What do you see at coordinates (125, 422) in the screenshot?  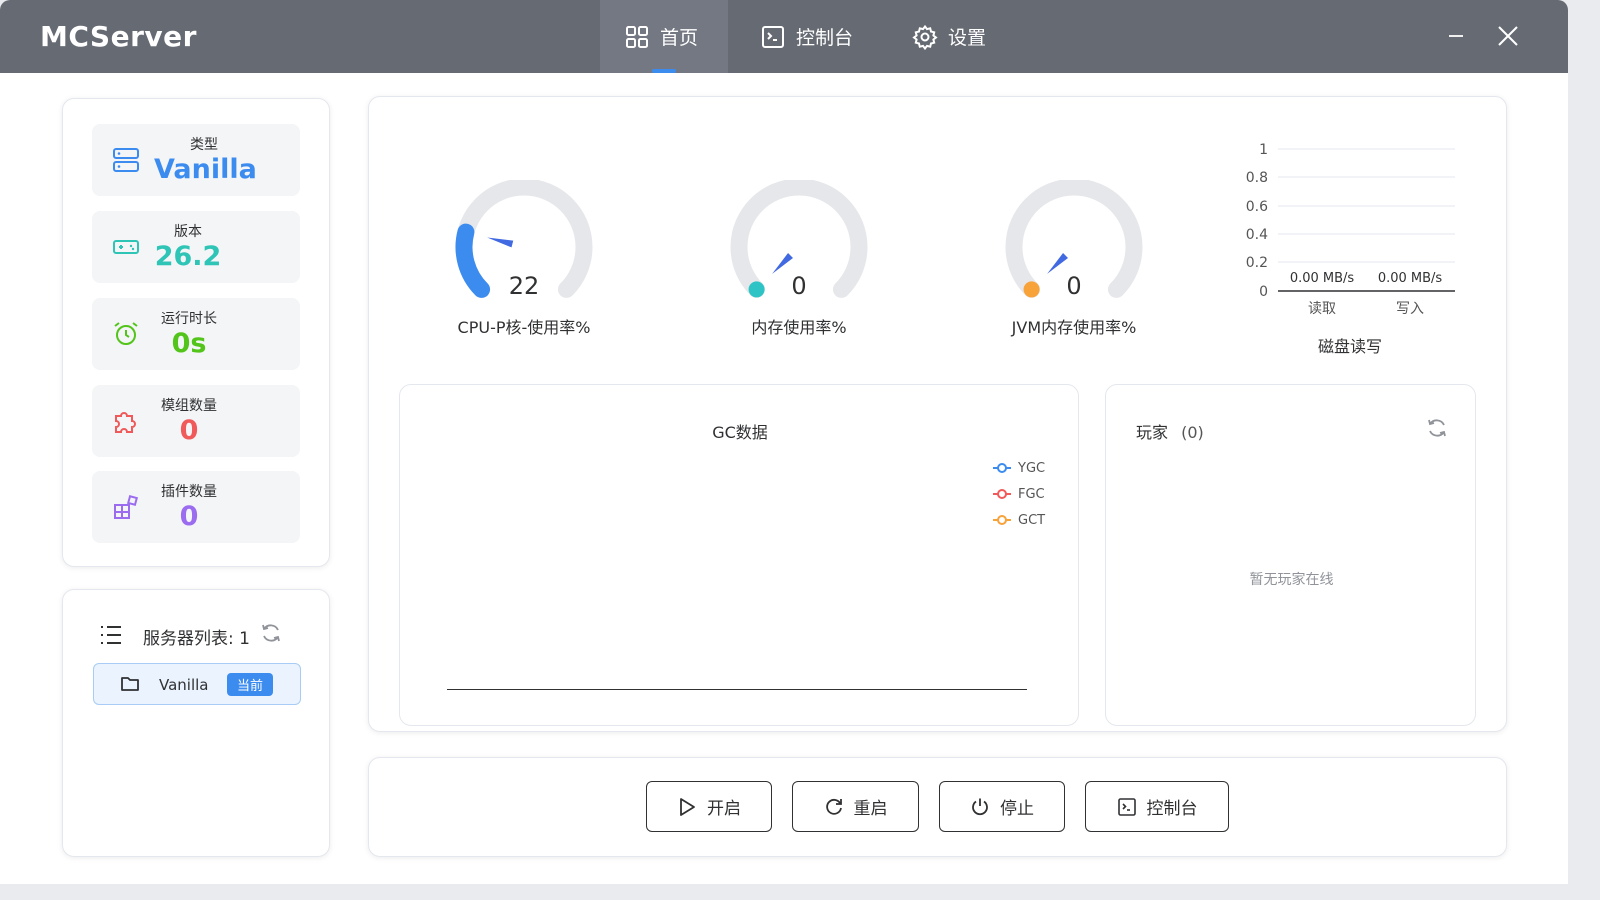 I see `puzzle-icon` at bounding box center [125, 422].